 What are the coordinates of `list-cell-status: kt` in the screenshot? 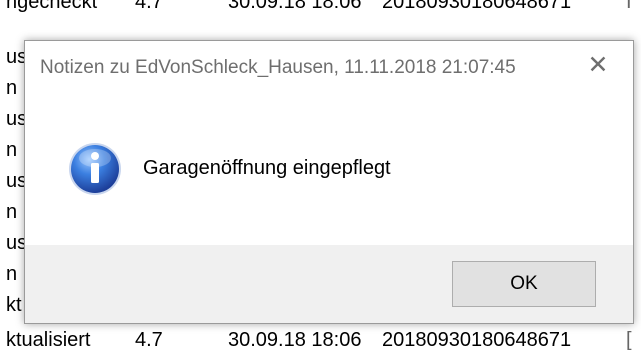 It's located at (14, 305).